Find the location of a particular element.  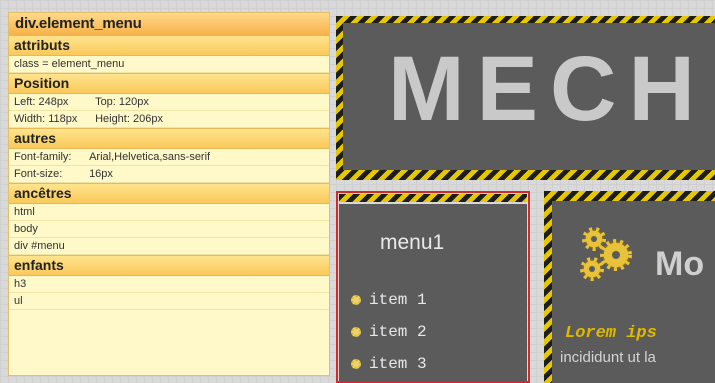

top-value: Top: 120px is located at coordinates (122, 102).